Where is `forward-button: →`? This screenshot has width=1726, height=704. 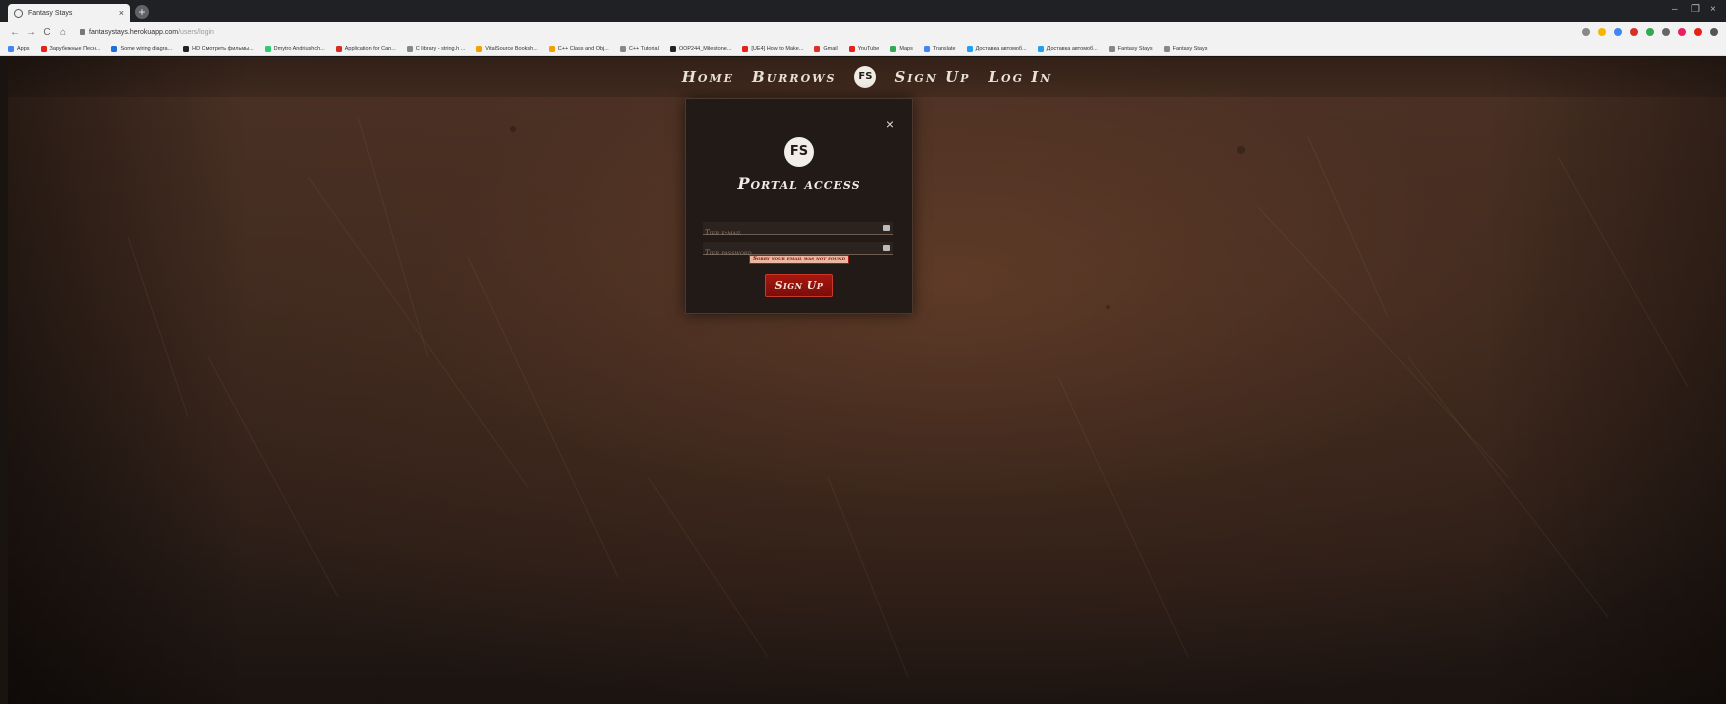
forward-button: → is located at coordinates (31, 32).